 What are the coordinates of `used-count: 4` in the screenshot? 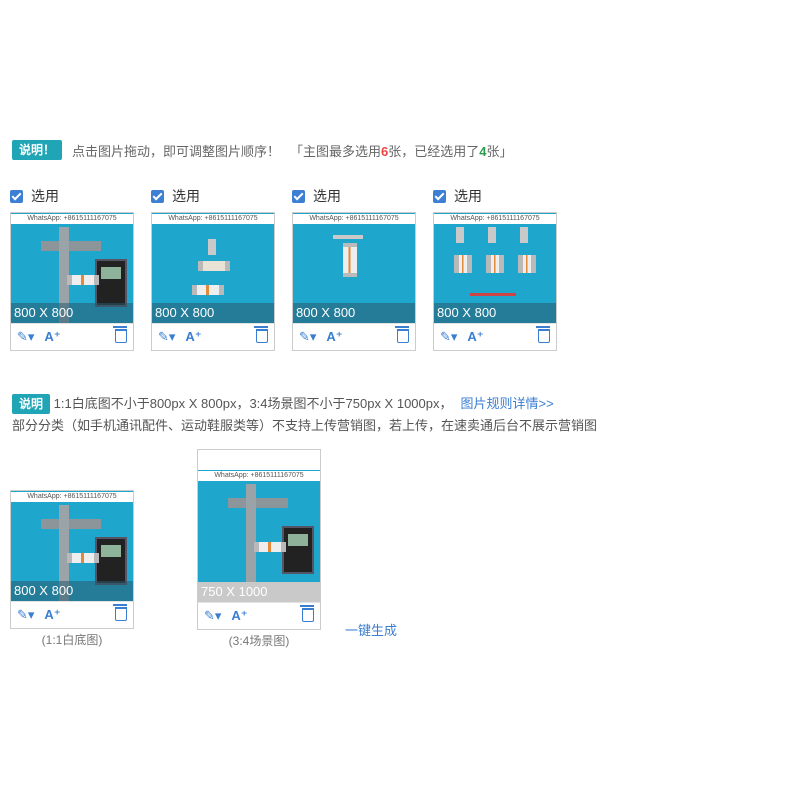 It's located at (483, 151).